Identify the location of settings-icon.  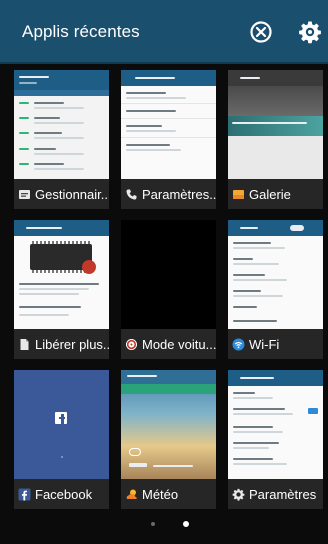
(238, 494).